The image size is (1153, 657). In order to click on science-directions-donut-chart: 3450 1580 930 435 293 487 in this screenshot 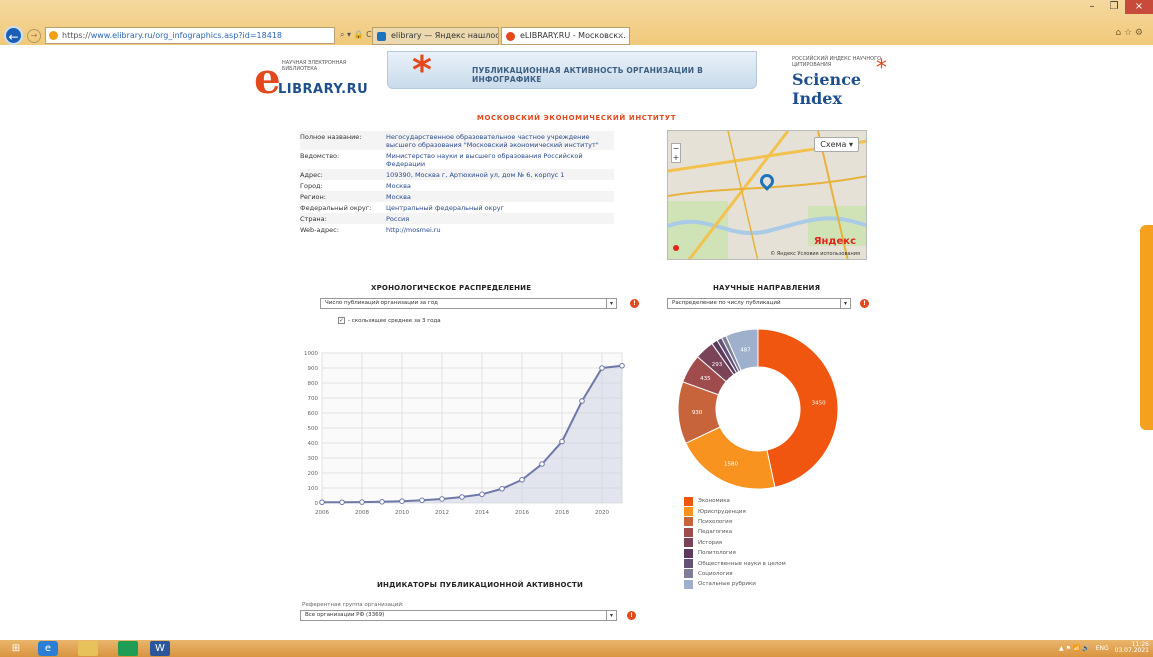, I will do `click(758, 409)`.